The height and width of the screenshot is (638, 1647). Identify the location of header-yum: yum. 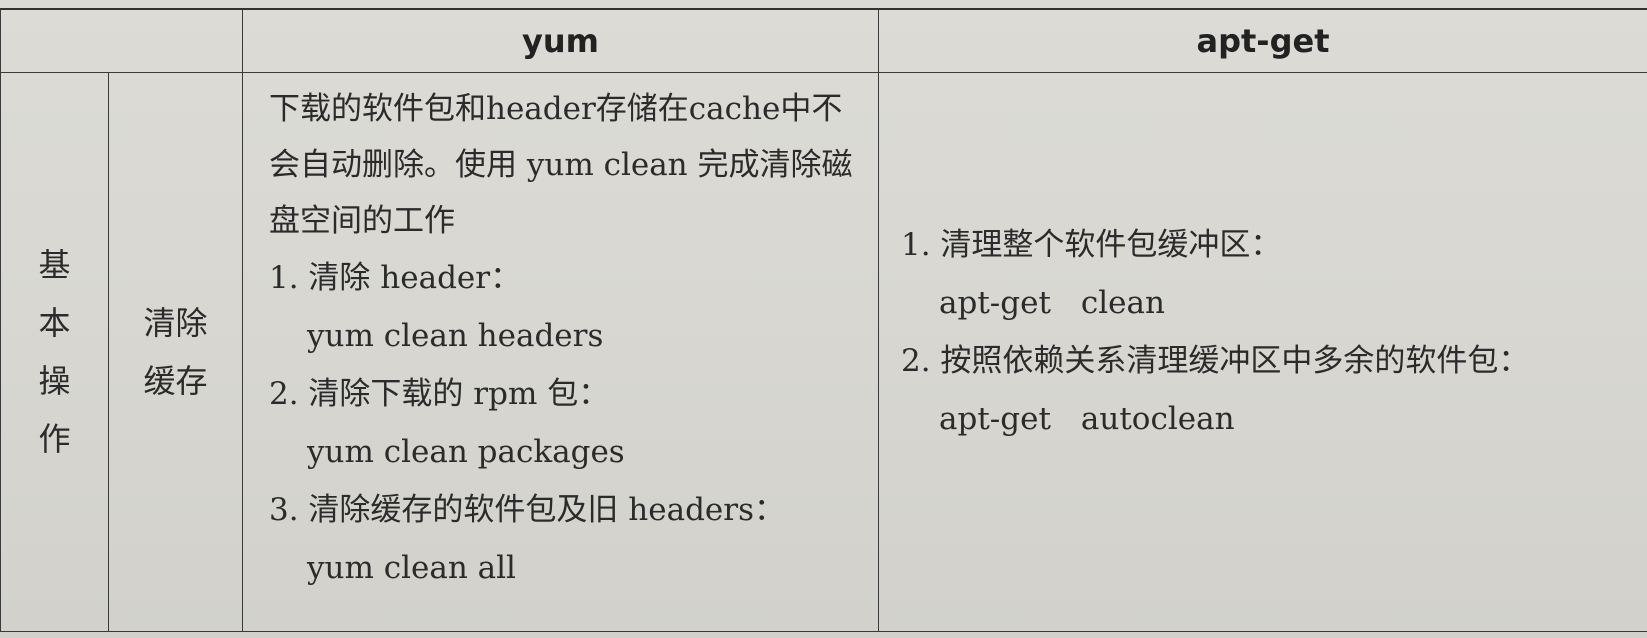
(560, 40).